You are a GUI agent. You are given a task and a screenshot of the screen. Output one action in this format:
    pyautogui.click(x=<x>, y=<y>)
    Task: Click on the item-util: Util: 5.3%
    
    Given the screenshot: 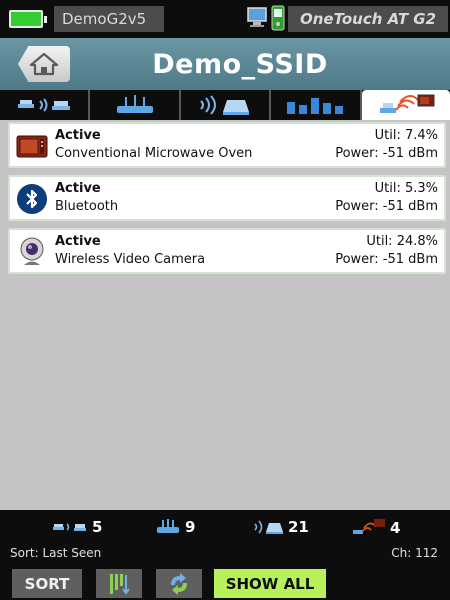 What is the action you would take?
    pyautogui.click(x=406, y=188)
    